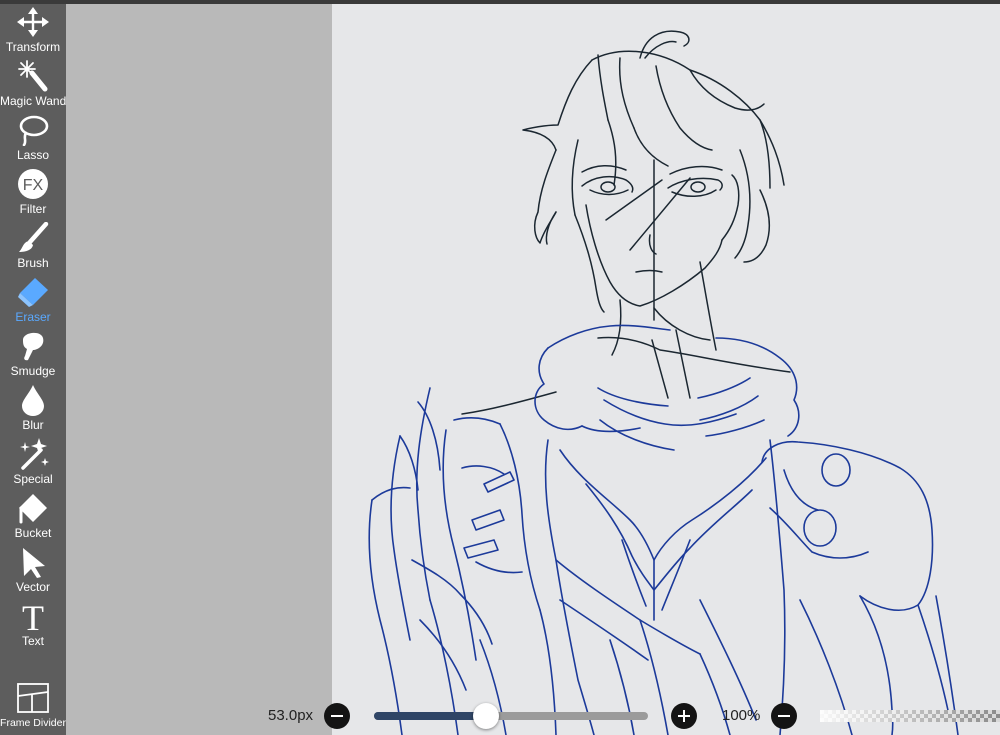 The width and height of the screenshot is (1000, 735). I want to click on tool-label: Text, so click(32, 641).